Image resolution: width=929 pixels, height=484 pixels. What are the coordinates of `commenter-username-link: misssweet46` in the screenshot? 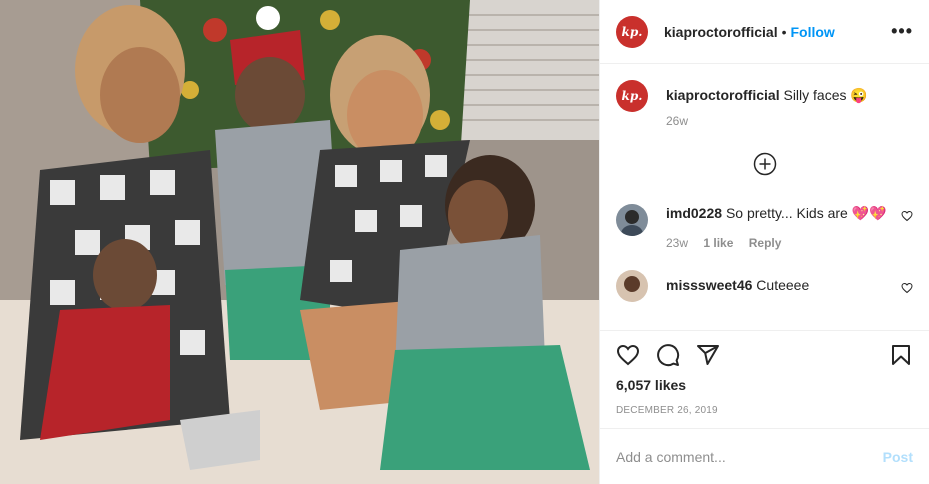 It's located at (709, 285).